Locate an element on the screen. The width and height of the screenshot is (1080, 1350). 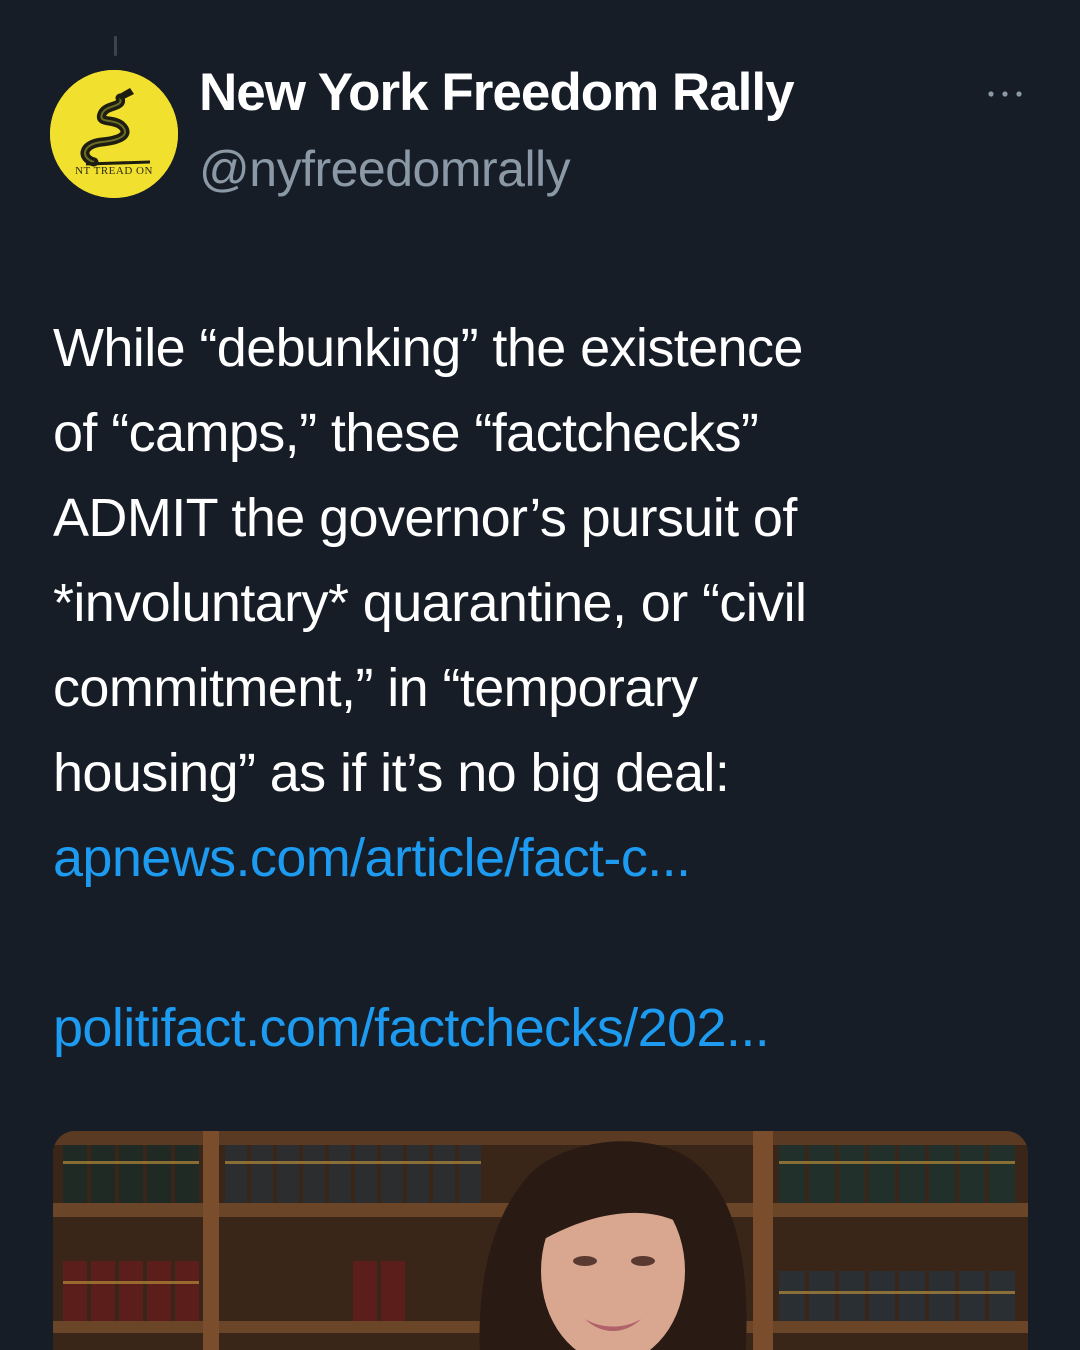
user-handle: @nyfreedomrally is located at coordinates (385, 169).